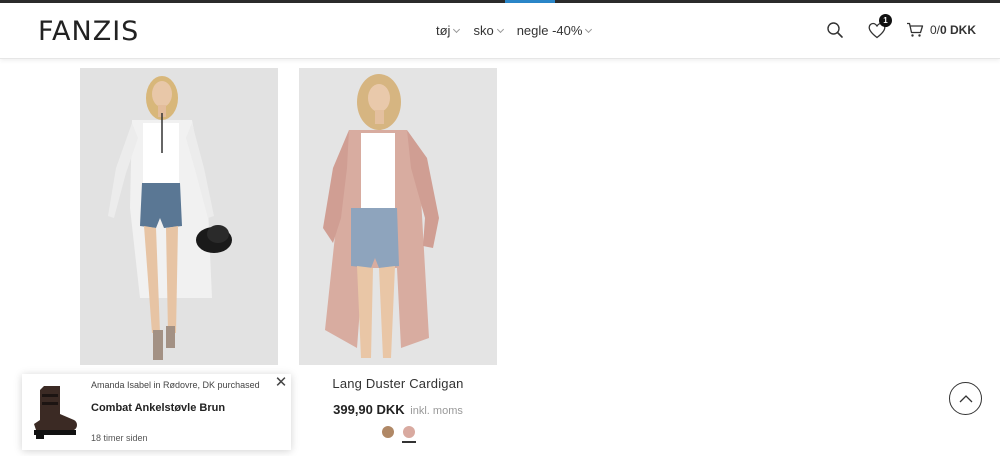 The height and width of the screenshot is (456, 1000). Describe the element at coordinates (119, 438) in the screenshot. I see `notification-time: 18 timer siden` at that location.